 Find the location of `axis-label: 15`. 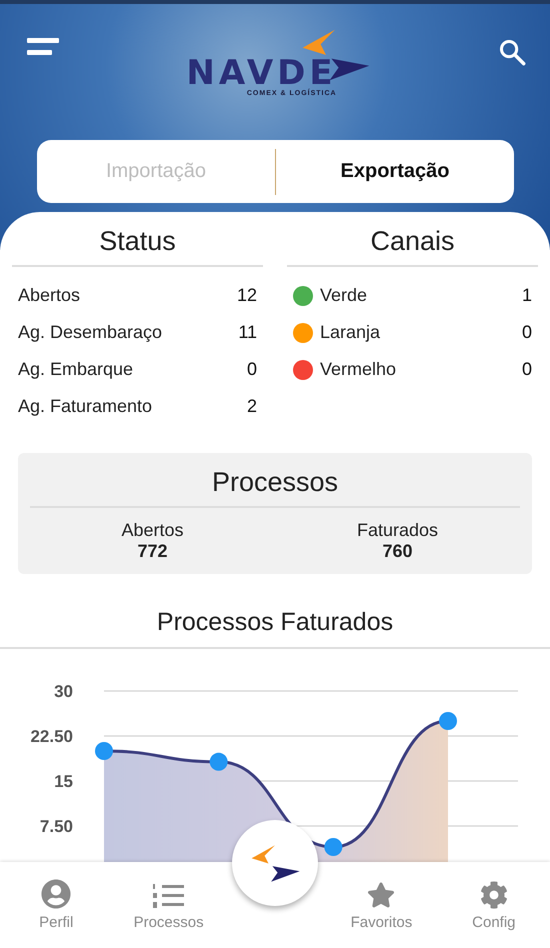

axis-label: 15 is located at coordinates (63, 781).